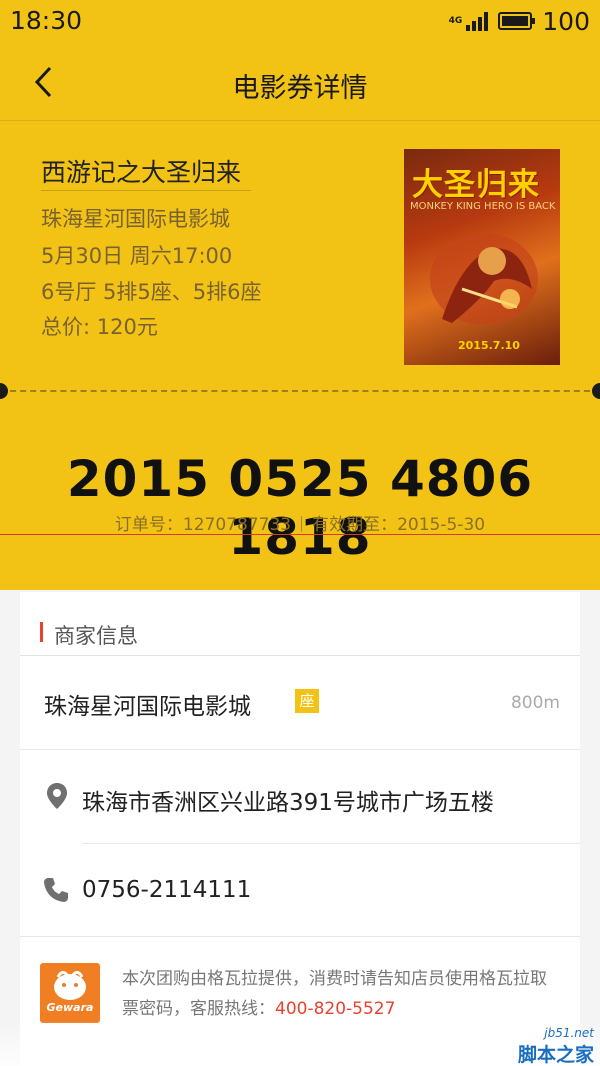 This screenshot has height=1066, width=600. I want to click on ticket-notch-right, so click(596, 391).